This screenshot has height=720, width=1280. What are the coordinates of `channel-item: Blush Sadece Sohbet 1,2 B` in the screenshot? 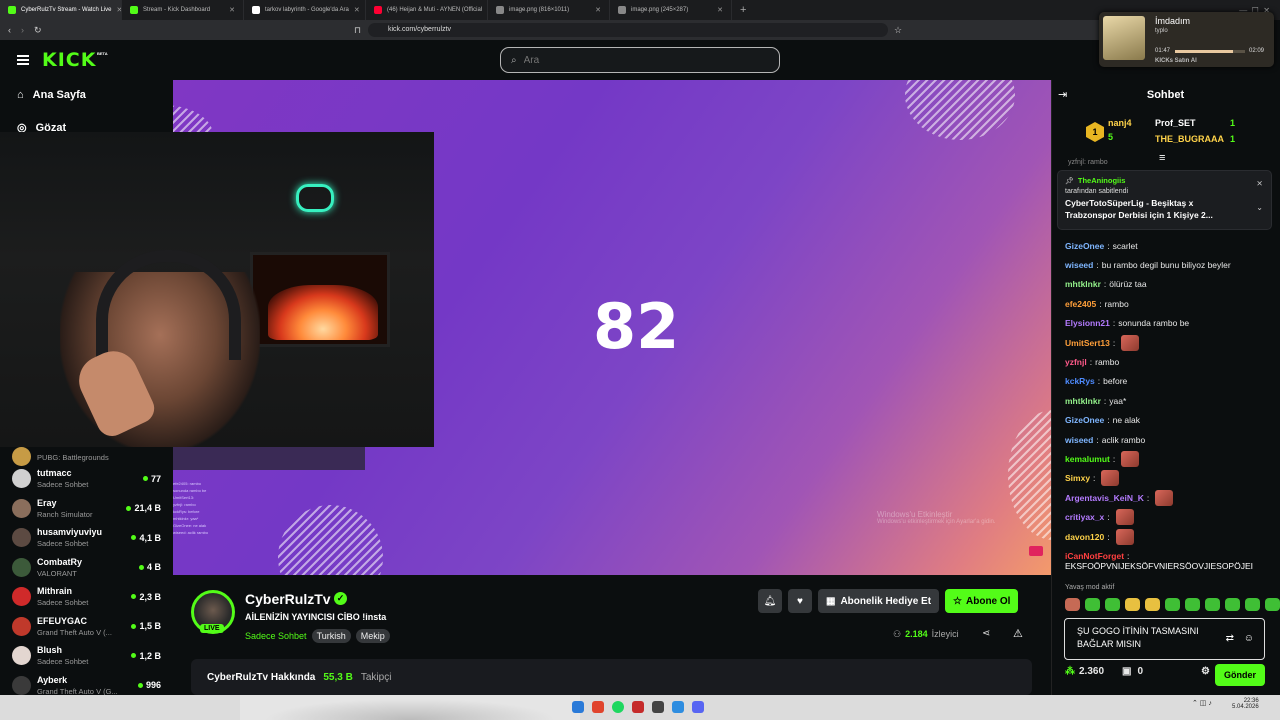 It's located at (86, 656).